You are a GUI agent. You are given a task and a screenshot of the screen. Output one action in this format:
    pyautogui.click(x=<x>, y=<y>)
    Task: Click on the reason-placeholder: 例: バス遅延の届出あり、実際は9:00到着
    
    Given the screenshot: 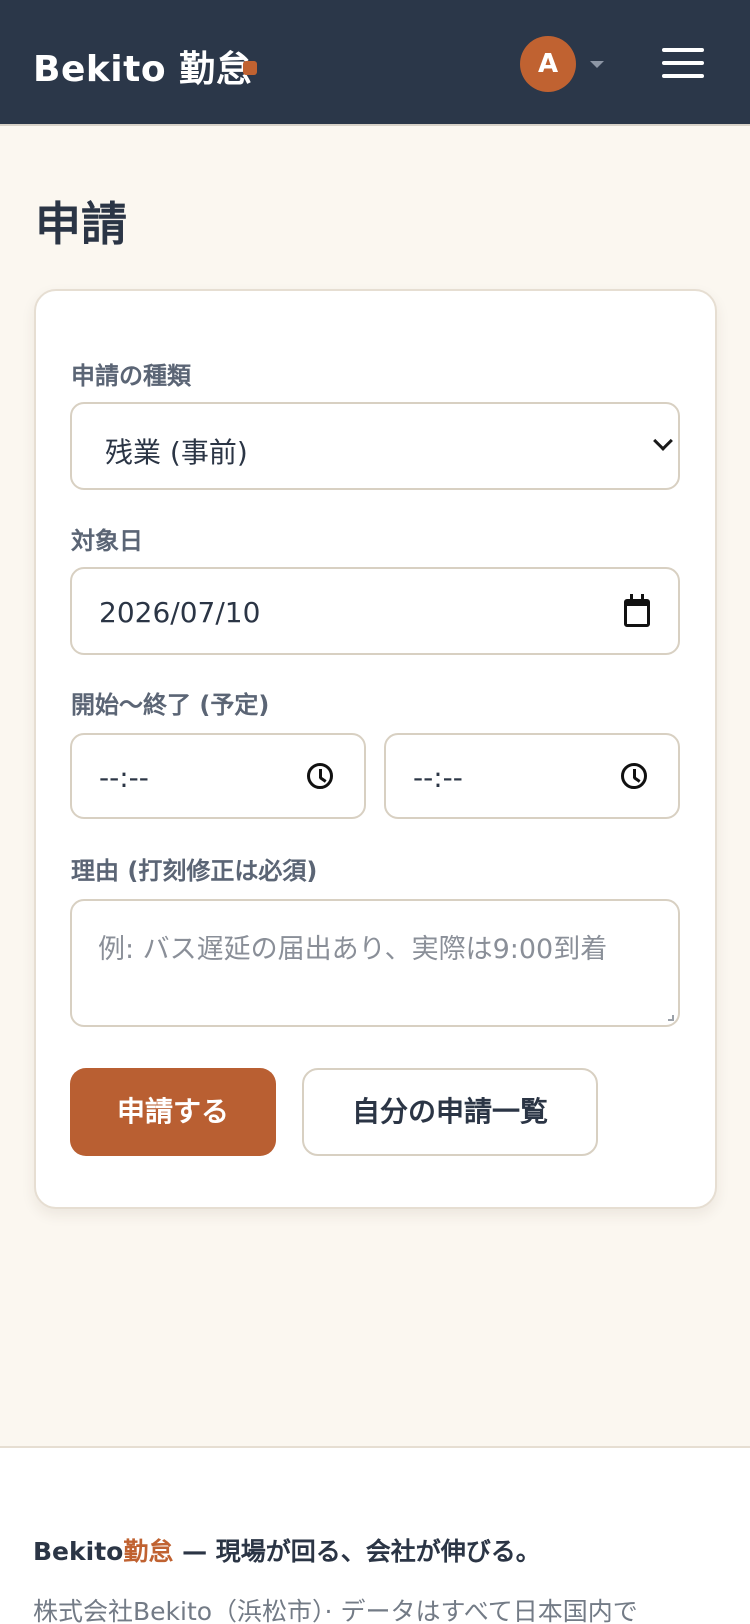 What is the action you would take?
    pyautogui.click(x=353, y=949)
    